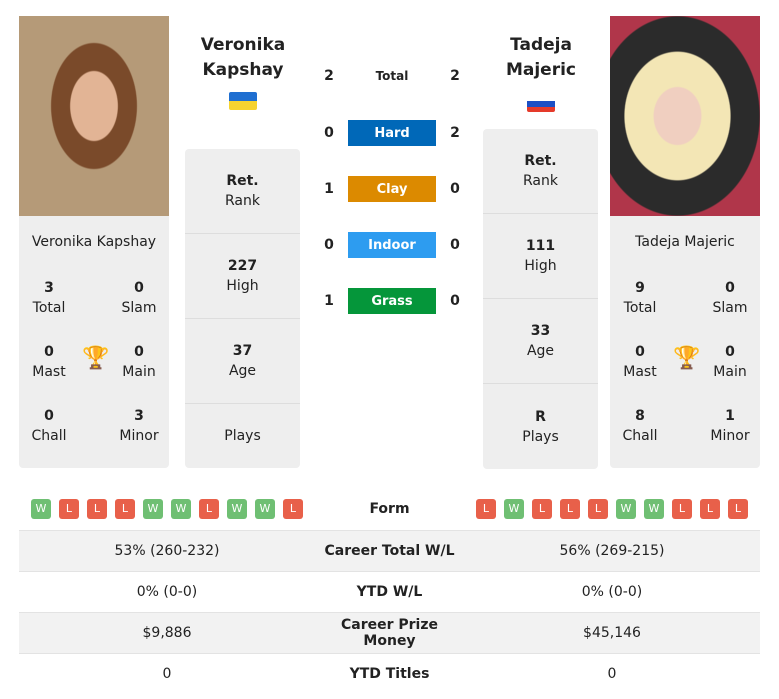 The width and height of the screenshot is (779, 699). Describe the element at coordinates (167, 551) in the screenshot. I see `p1-career-wl: 53% (260-232)` at that location.